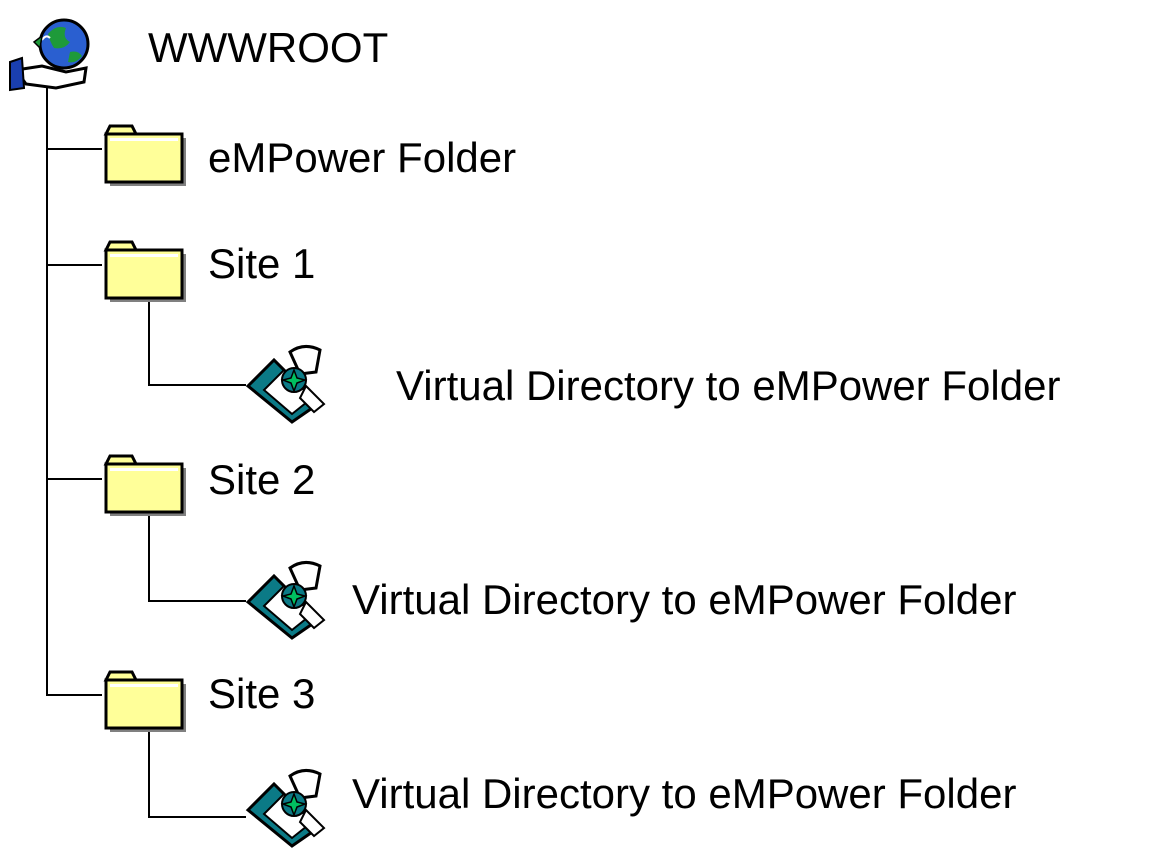 The image size is (1162, 853). Describe the element at coordinates (149, 771) in the screenshot. I see `site-3-branch-line` at that location.